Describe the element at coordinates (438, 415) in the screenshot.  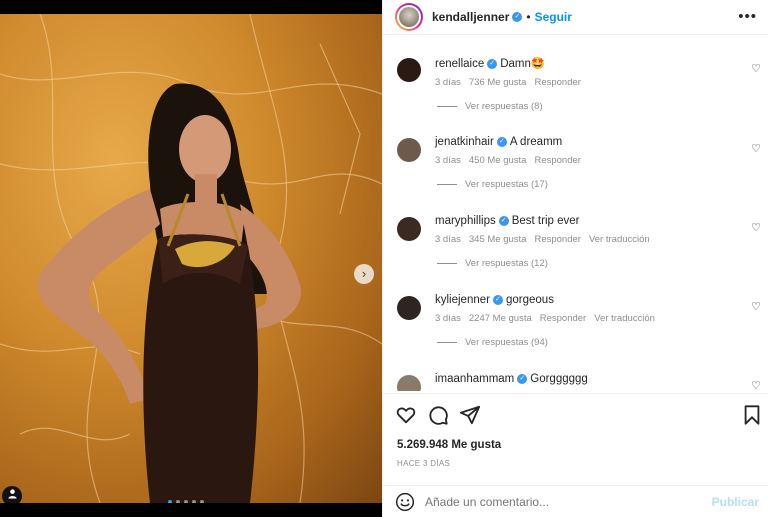
I see `comment-bubble-icon` at that location.